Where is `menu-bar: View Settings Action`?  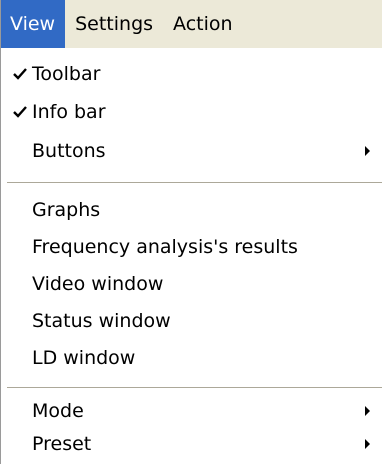 menu-bar: View Settings Action is located at coordinates (191, 24).